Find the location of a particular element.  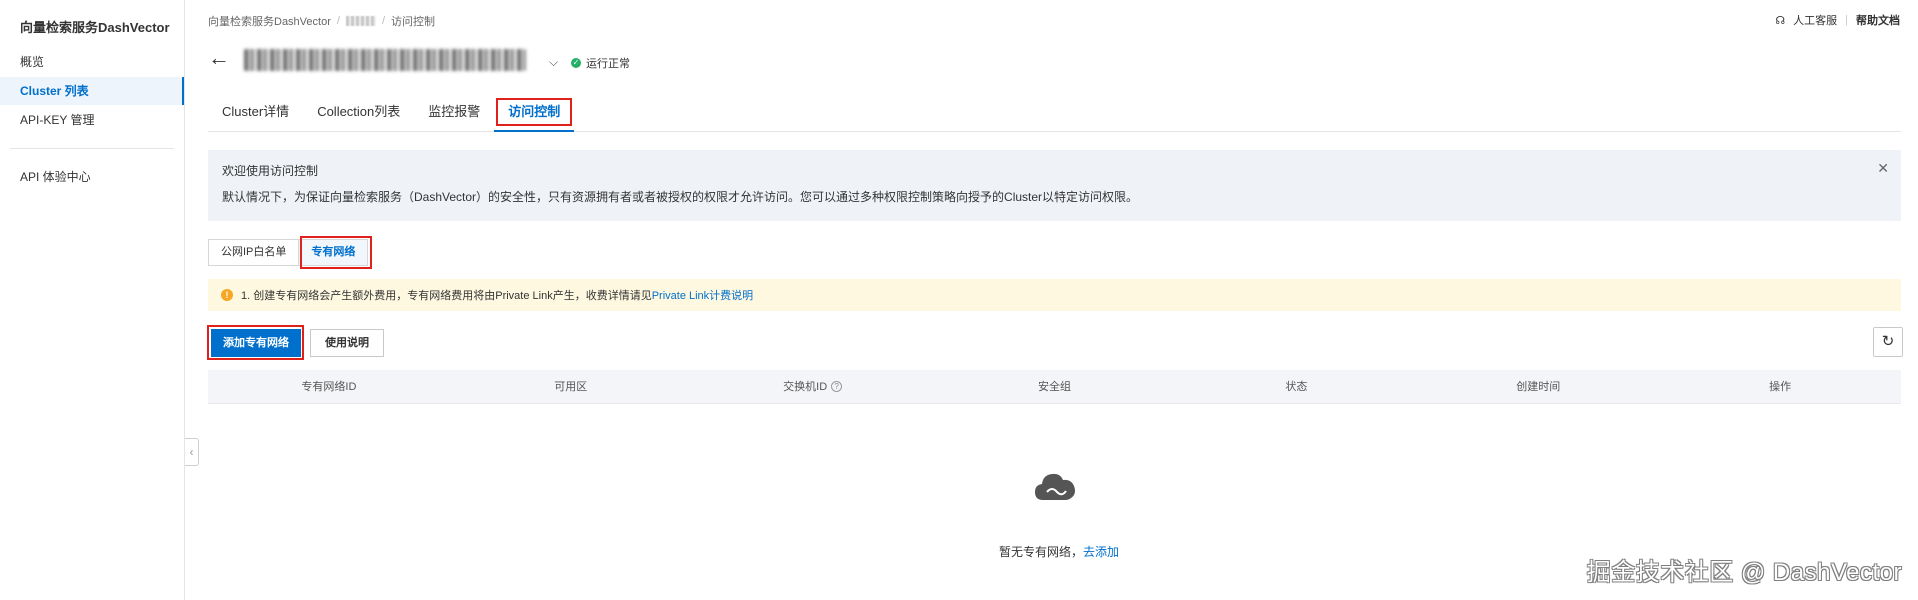

column-label: 可用区 is located at coordinates (571, 386).